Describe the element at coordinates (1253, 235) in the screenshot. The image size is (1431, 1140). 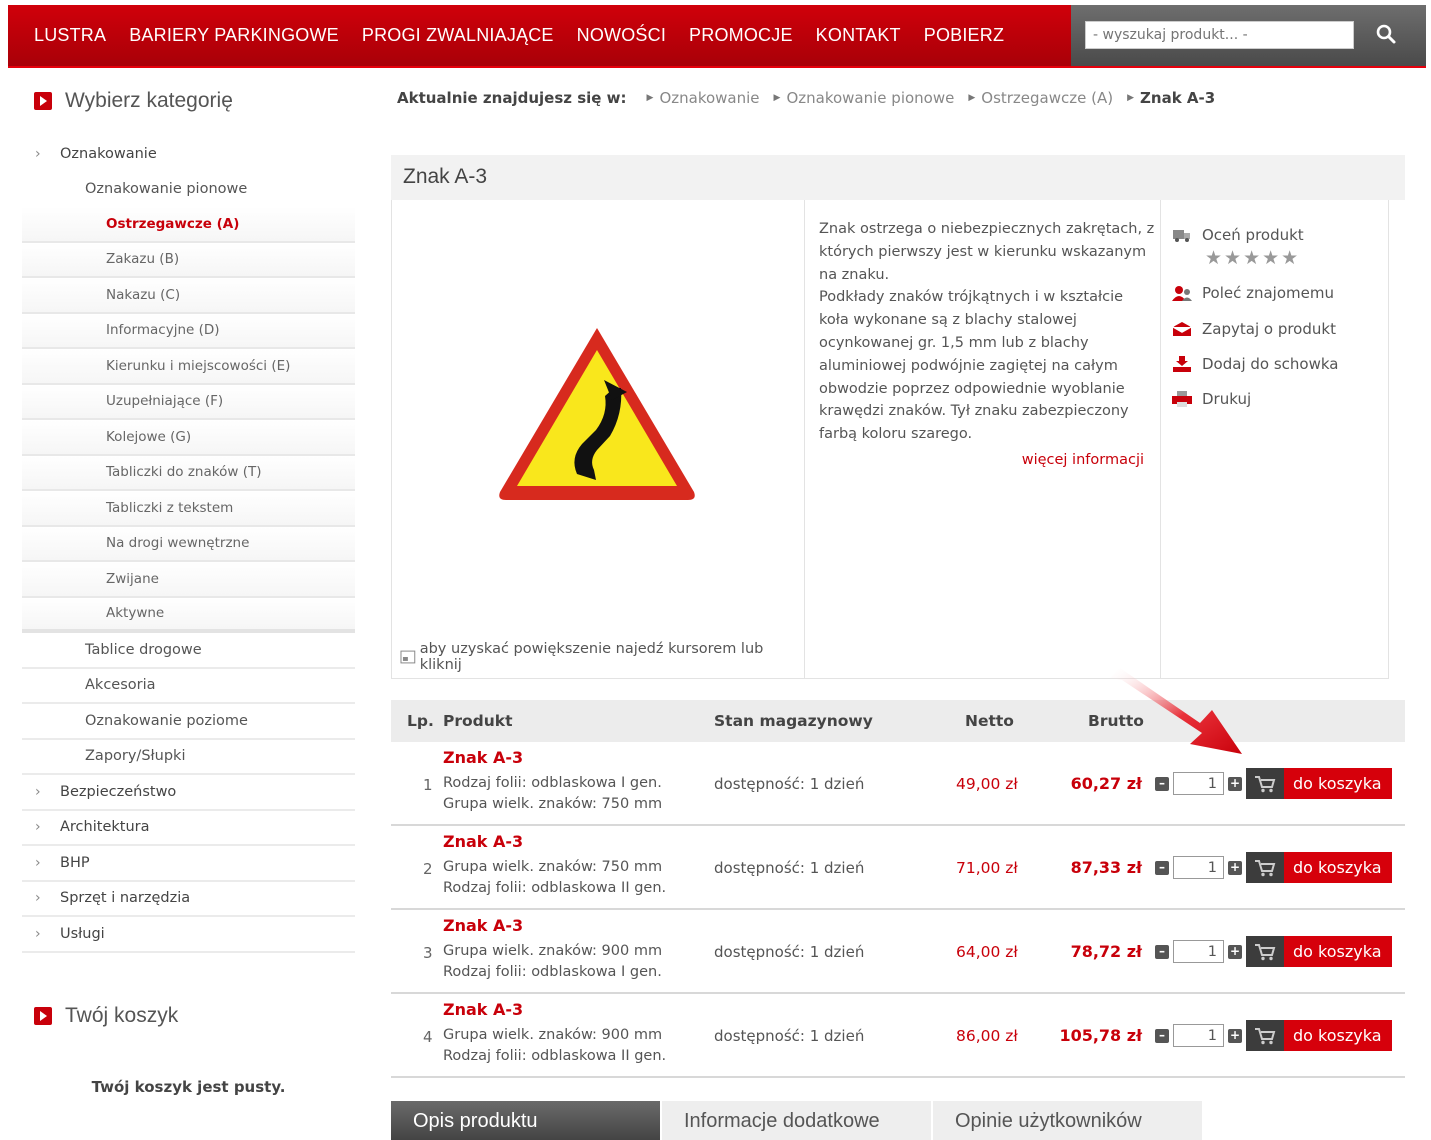
I see `rate-product-label: Oceń produkt` at that location.